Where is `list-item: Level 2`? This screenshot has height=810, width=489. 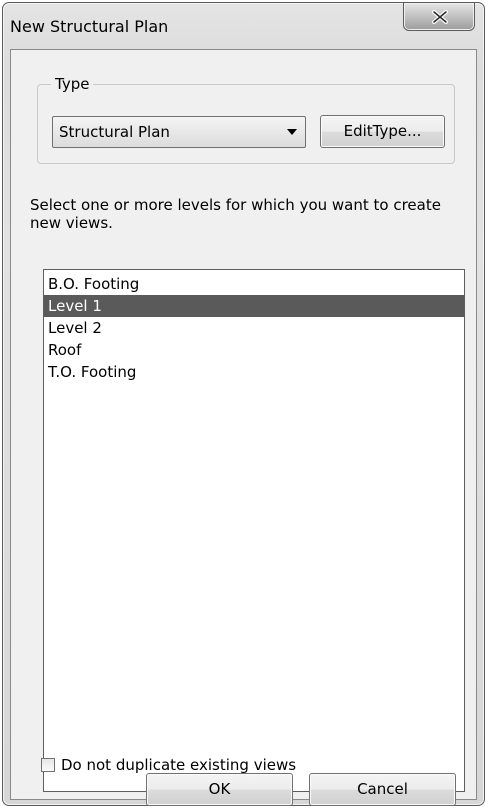
list-item: Level 2 is located at coordinates (254, 328).